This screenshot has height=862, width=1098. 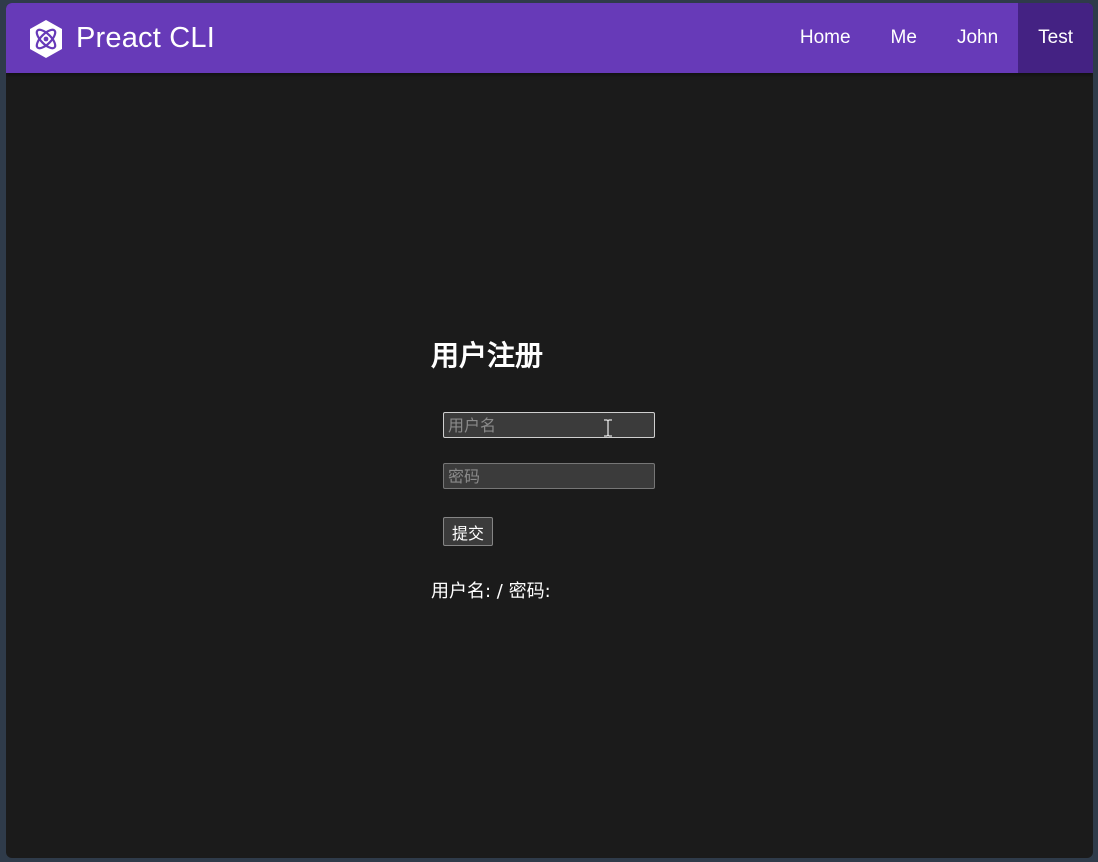 I want to click on register-form-section: 用户注册 提交 用户名: / 密码:, so click(x=631, y=469).